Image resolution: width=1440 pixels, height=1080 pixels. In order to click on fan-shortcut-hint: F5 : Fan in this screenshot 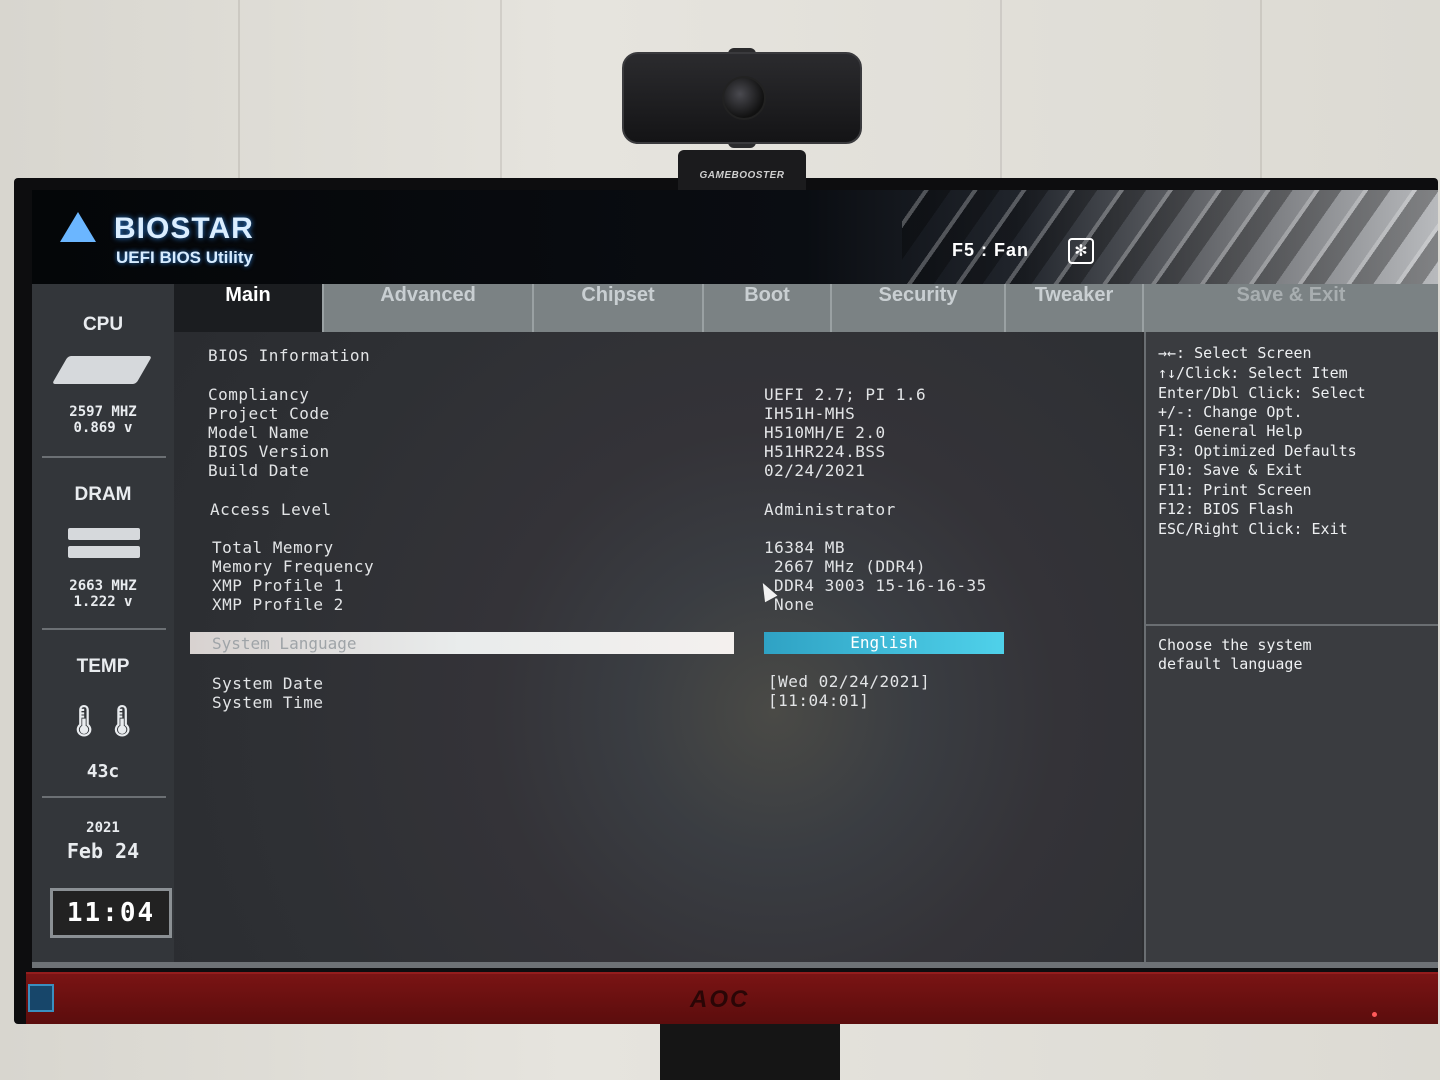, I will do `click(990, 250)`.